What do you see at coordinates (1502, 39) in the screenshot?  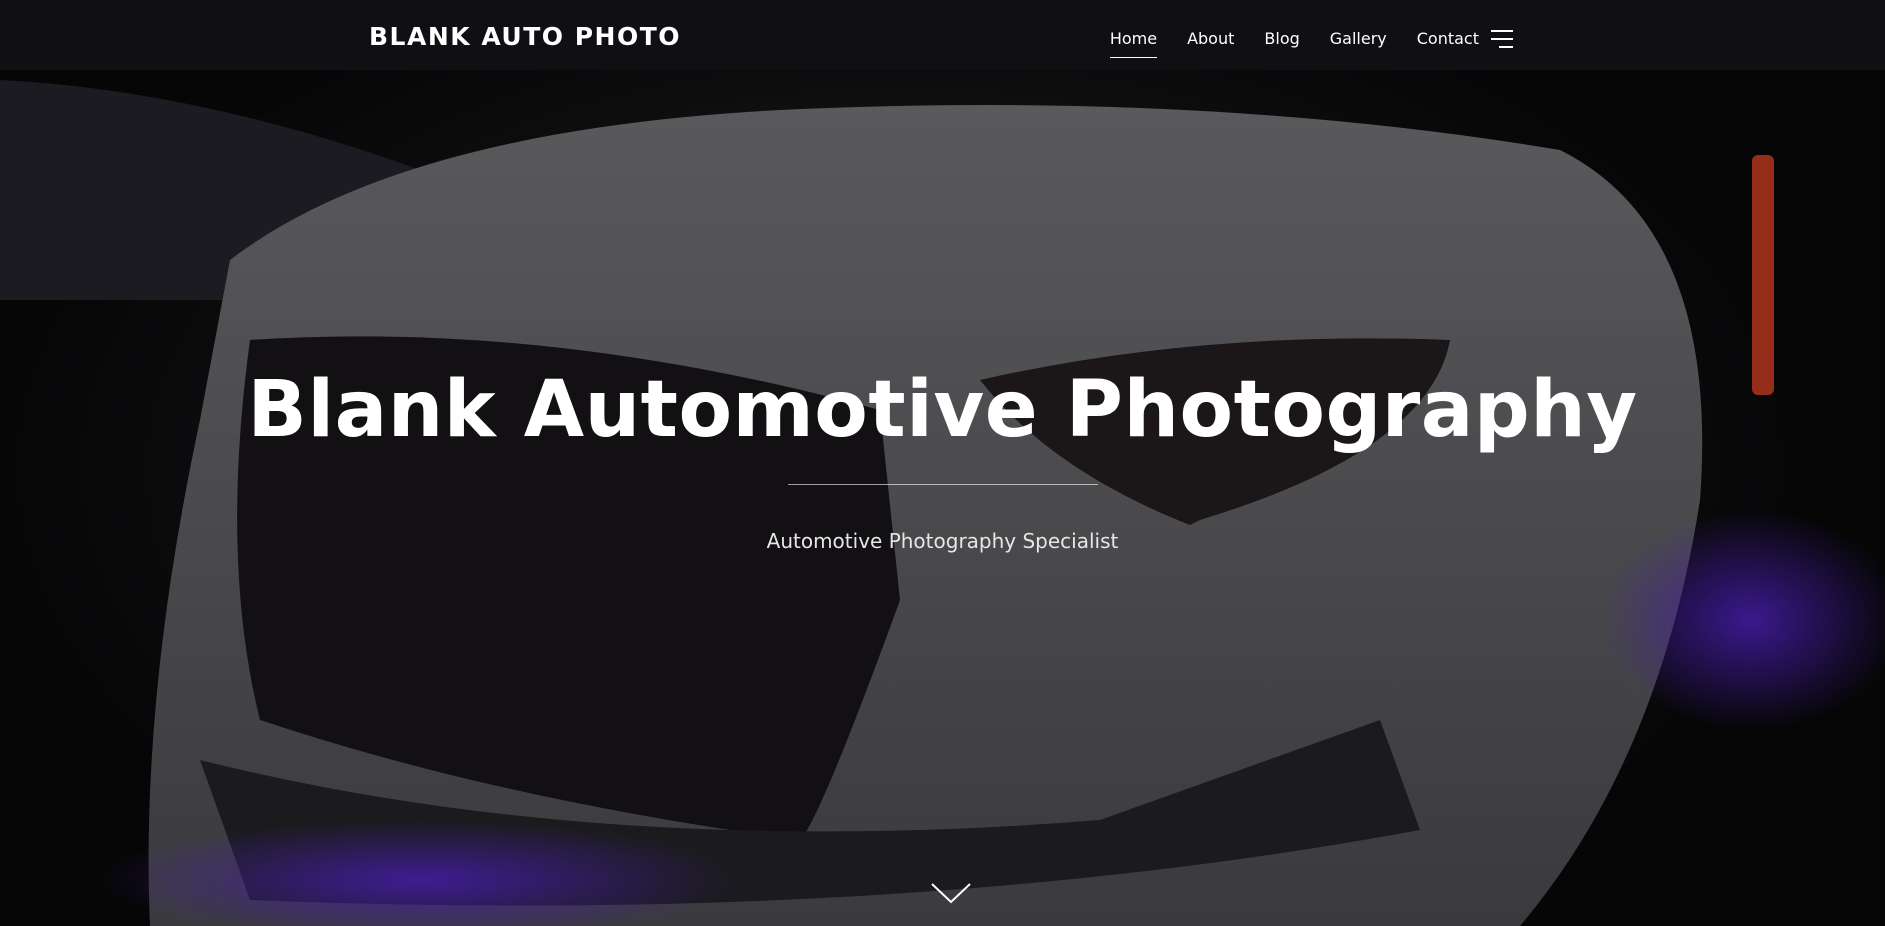 I see `hamburger-menu-icon` at bounding box center [1502, 39].